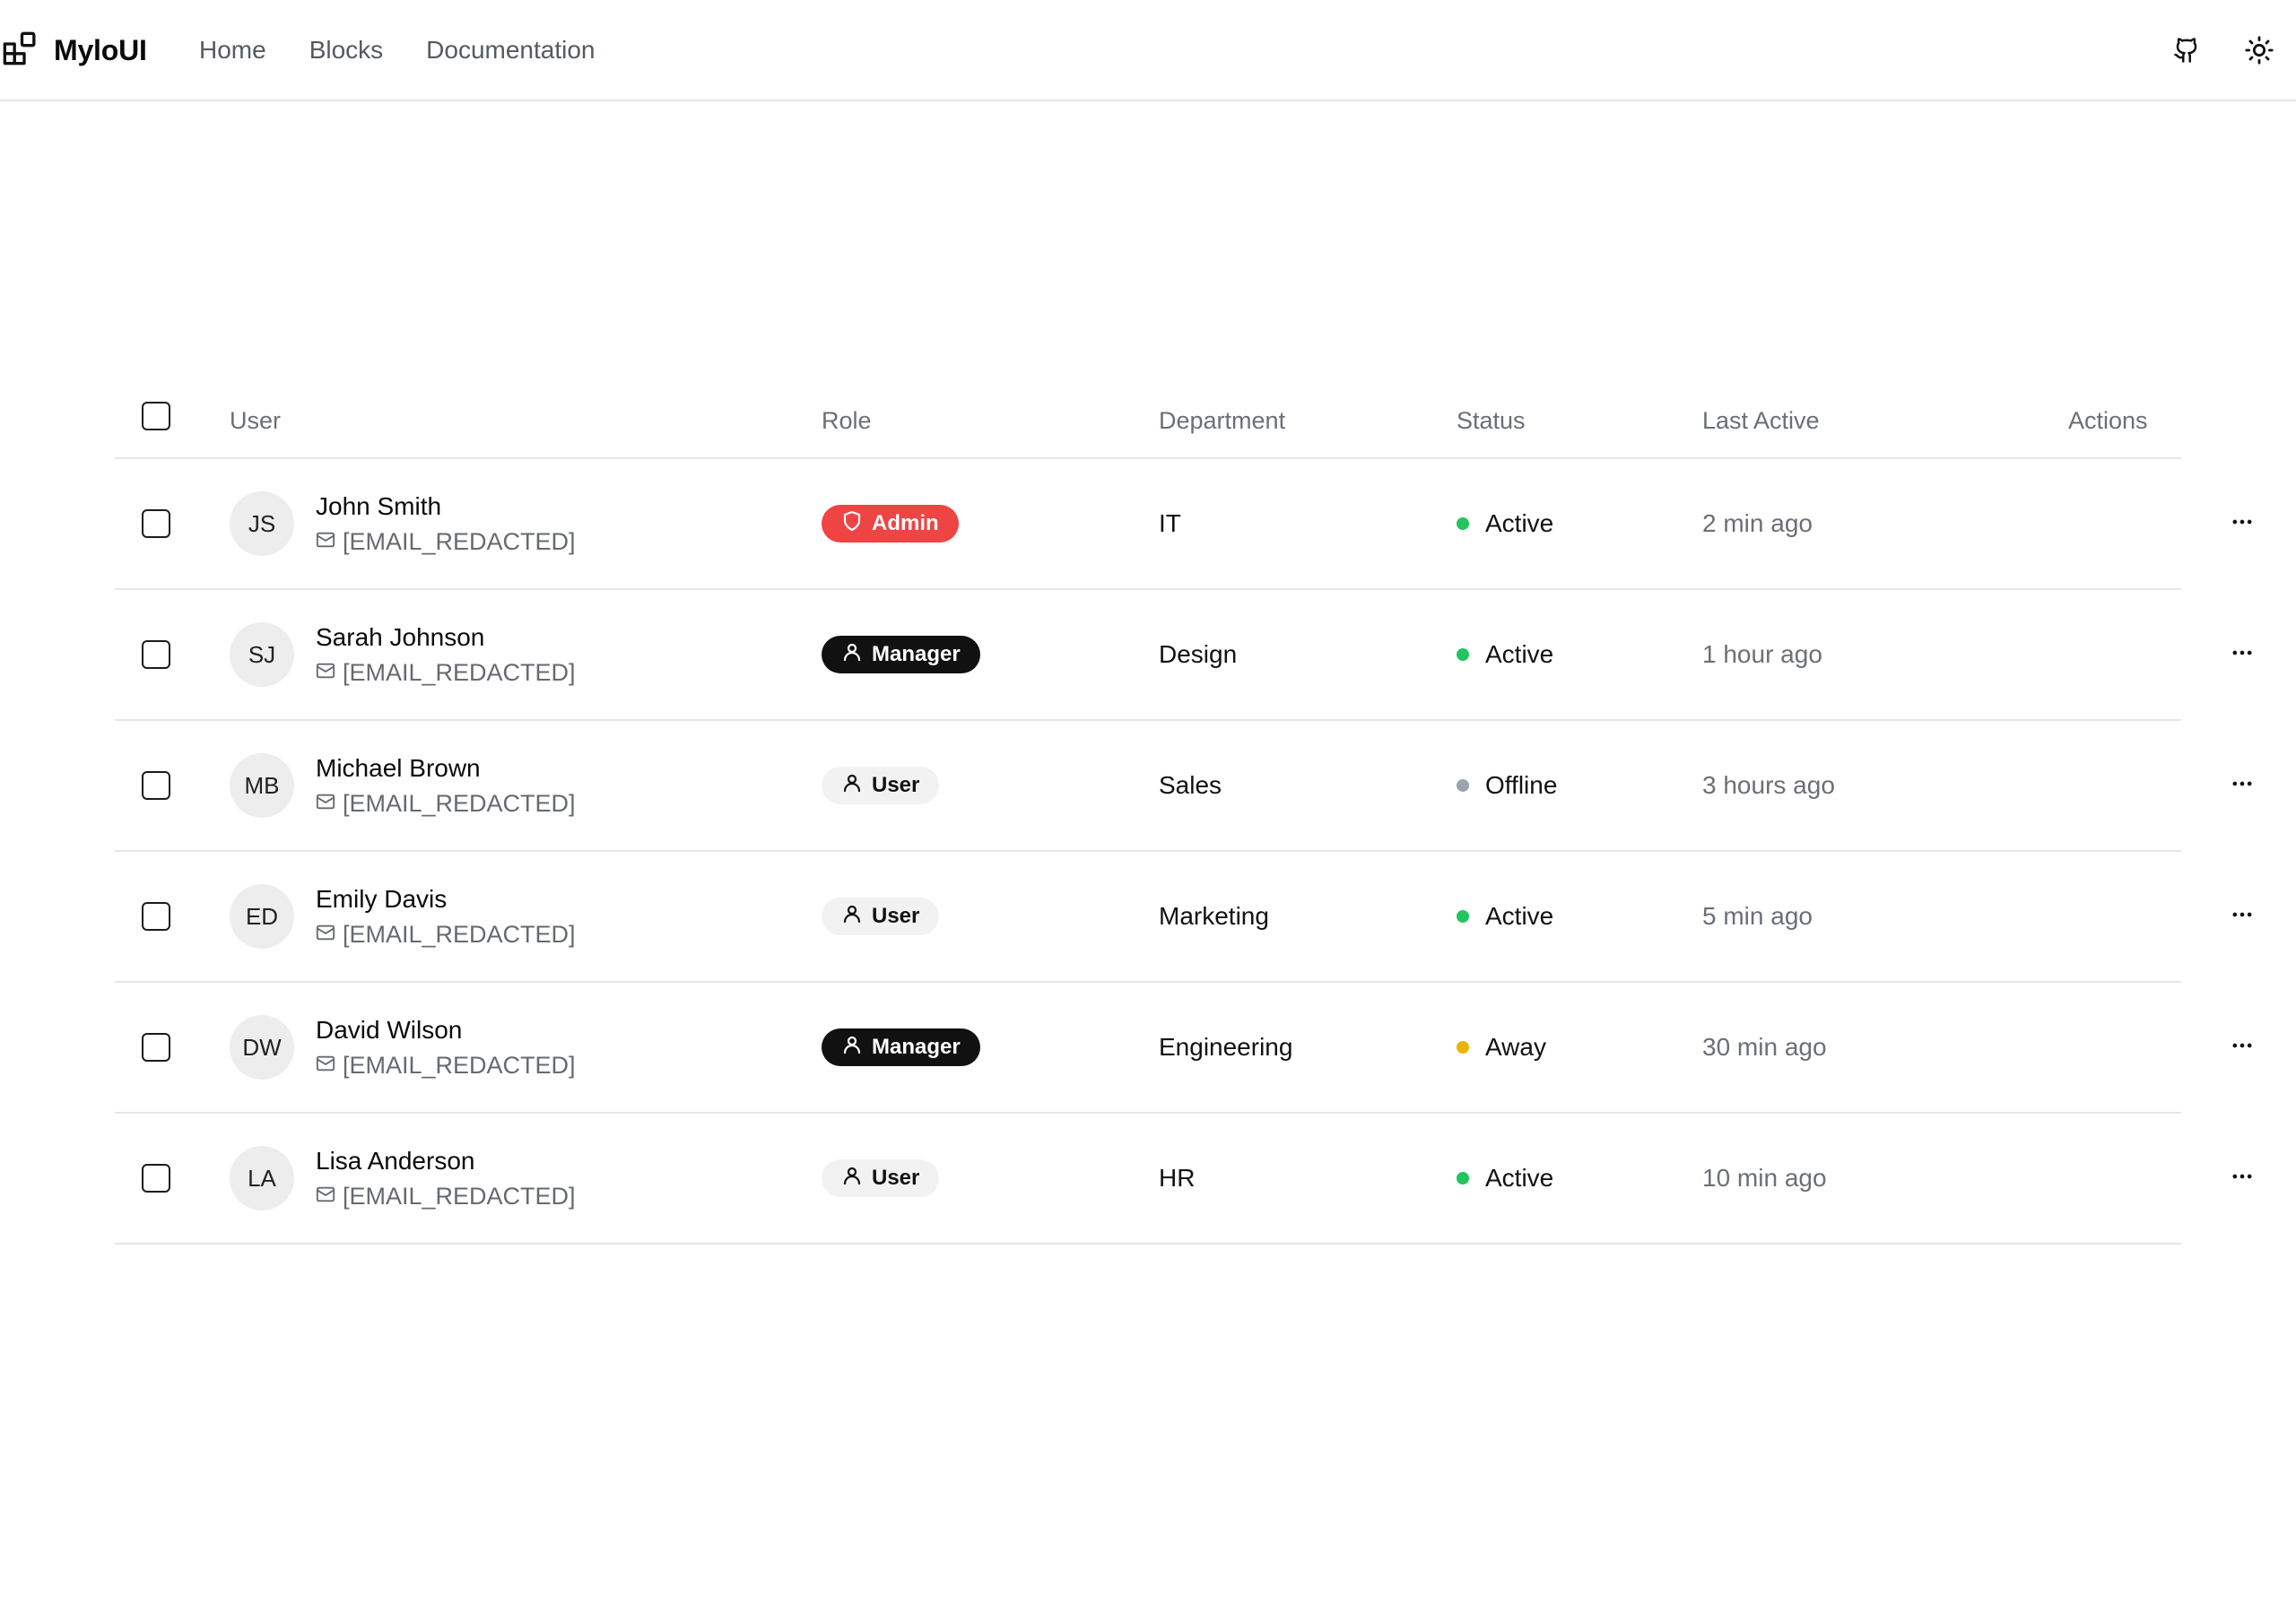 The width and height of the screenshot is (2296, 1614). I want to click on column-header-department: Department, so click(1222, 421).